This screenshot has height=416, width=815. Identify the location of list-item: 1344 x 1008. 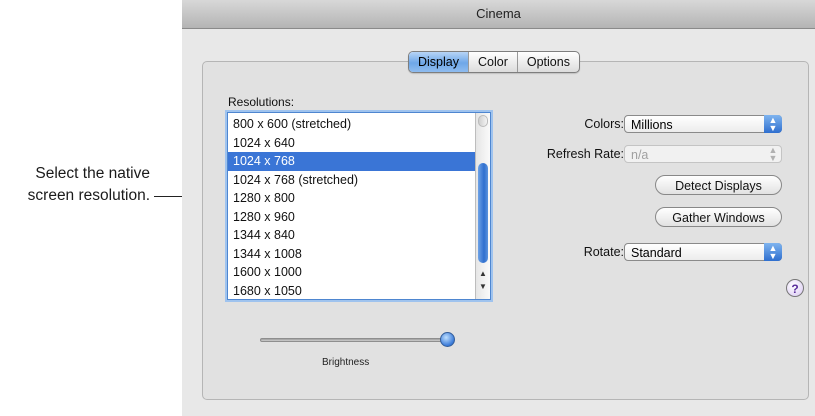
(351, 254).